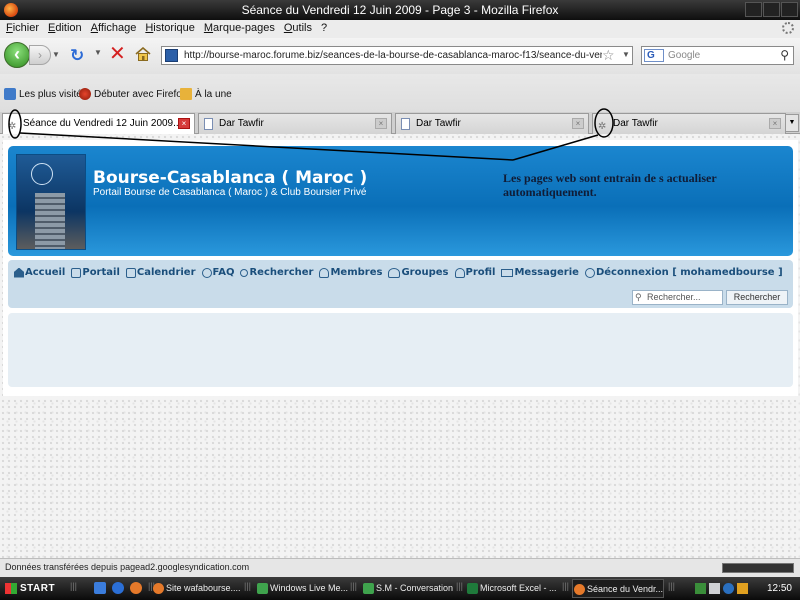 This screenshot has height=600, width=800. Describe the element at coordinates (100, 588) in the screenshot. I see `users-icon` at that location.